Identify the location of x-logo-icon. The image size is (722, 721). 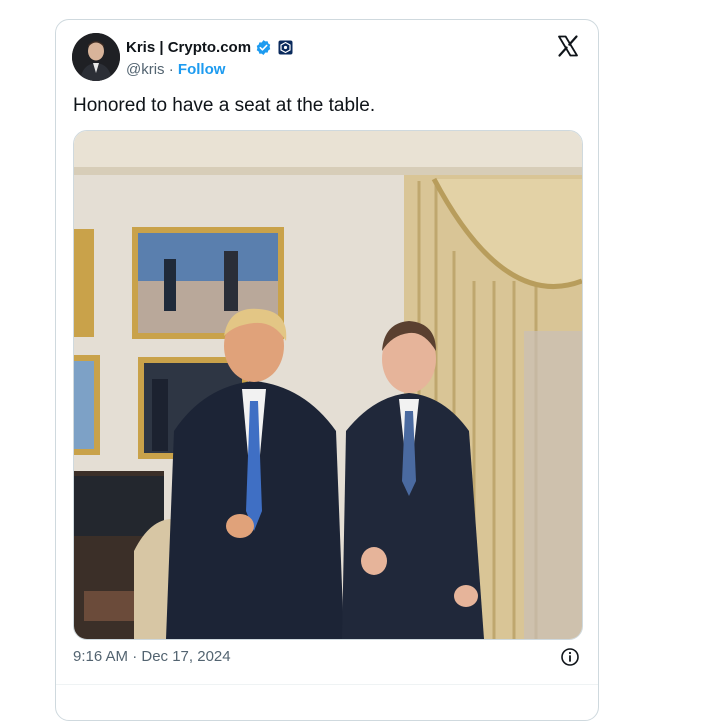
(568, 46).